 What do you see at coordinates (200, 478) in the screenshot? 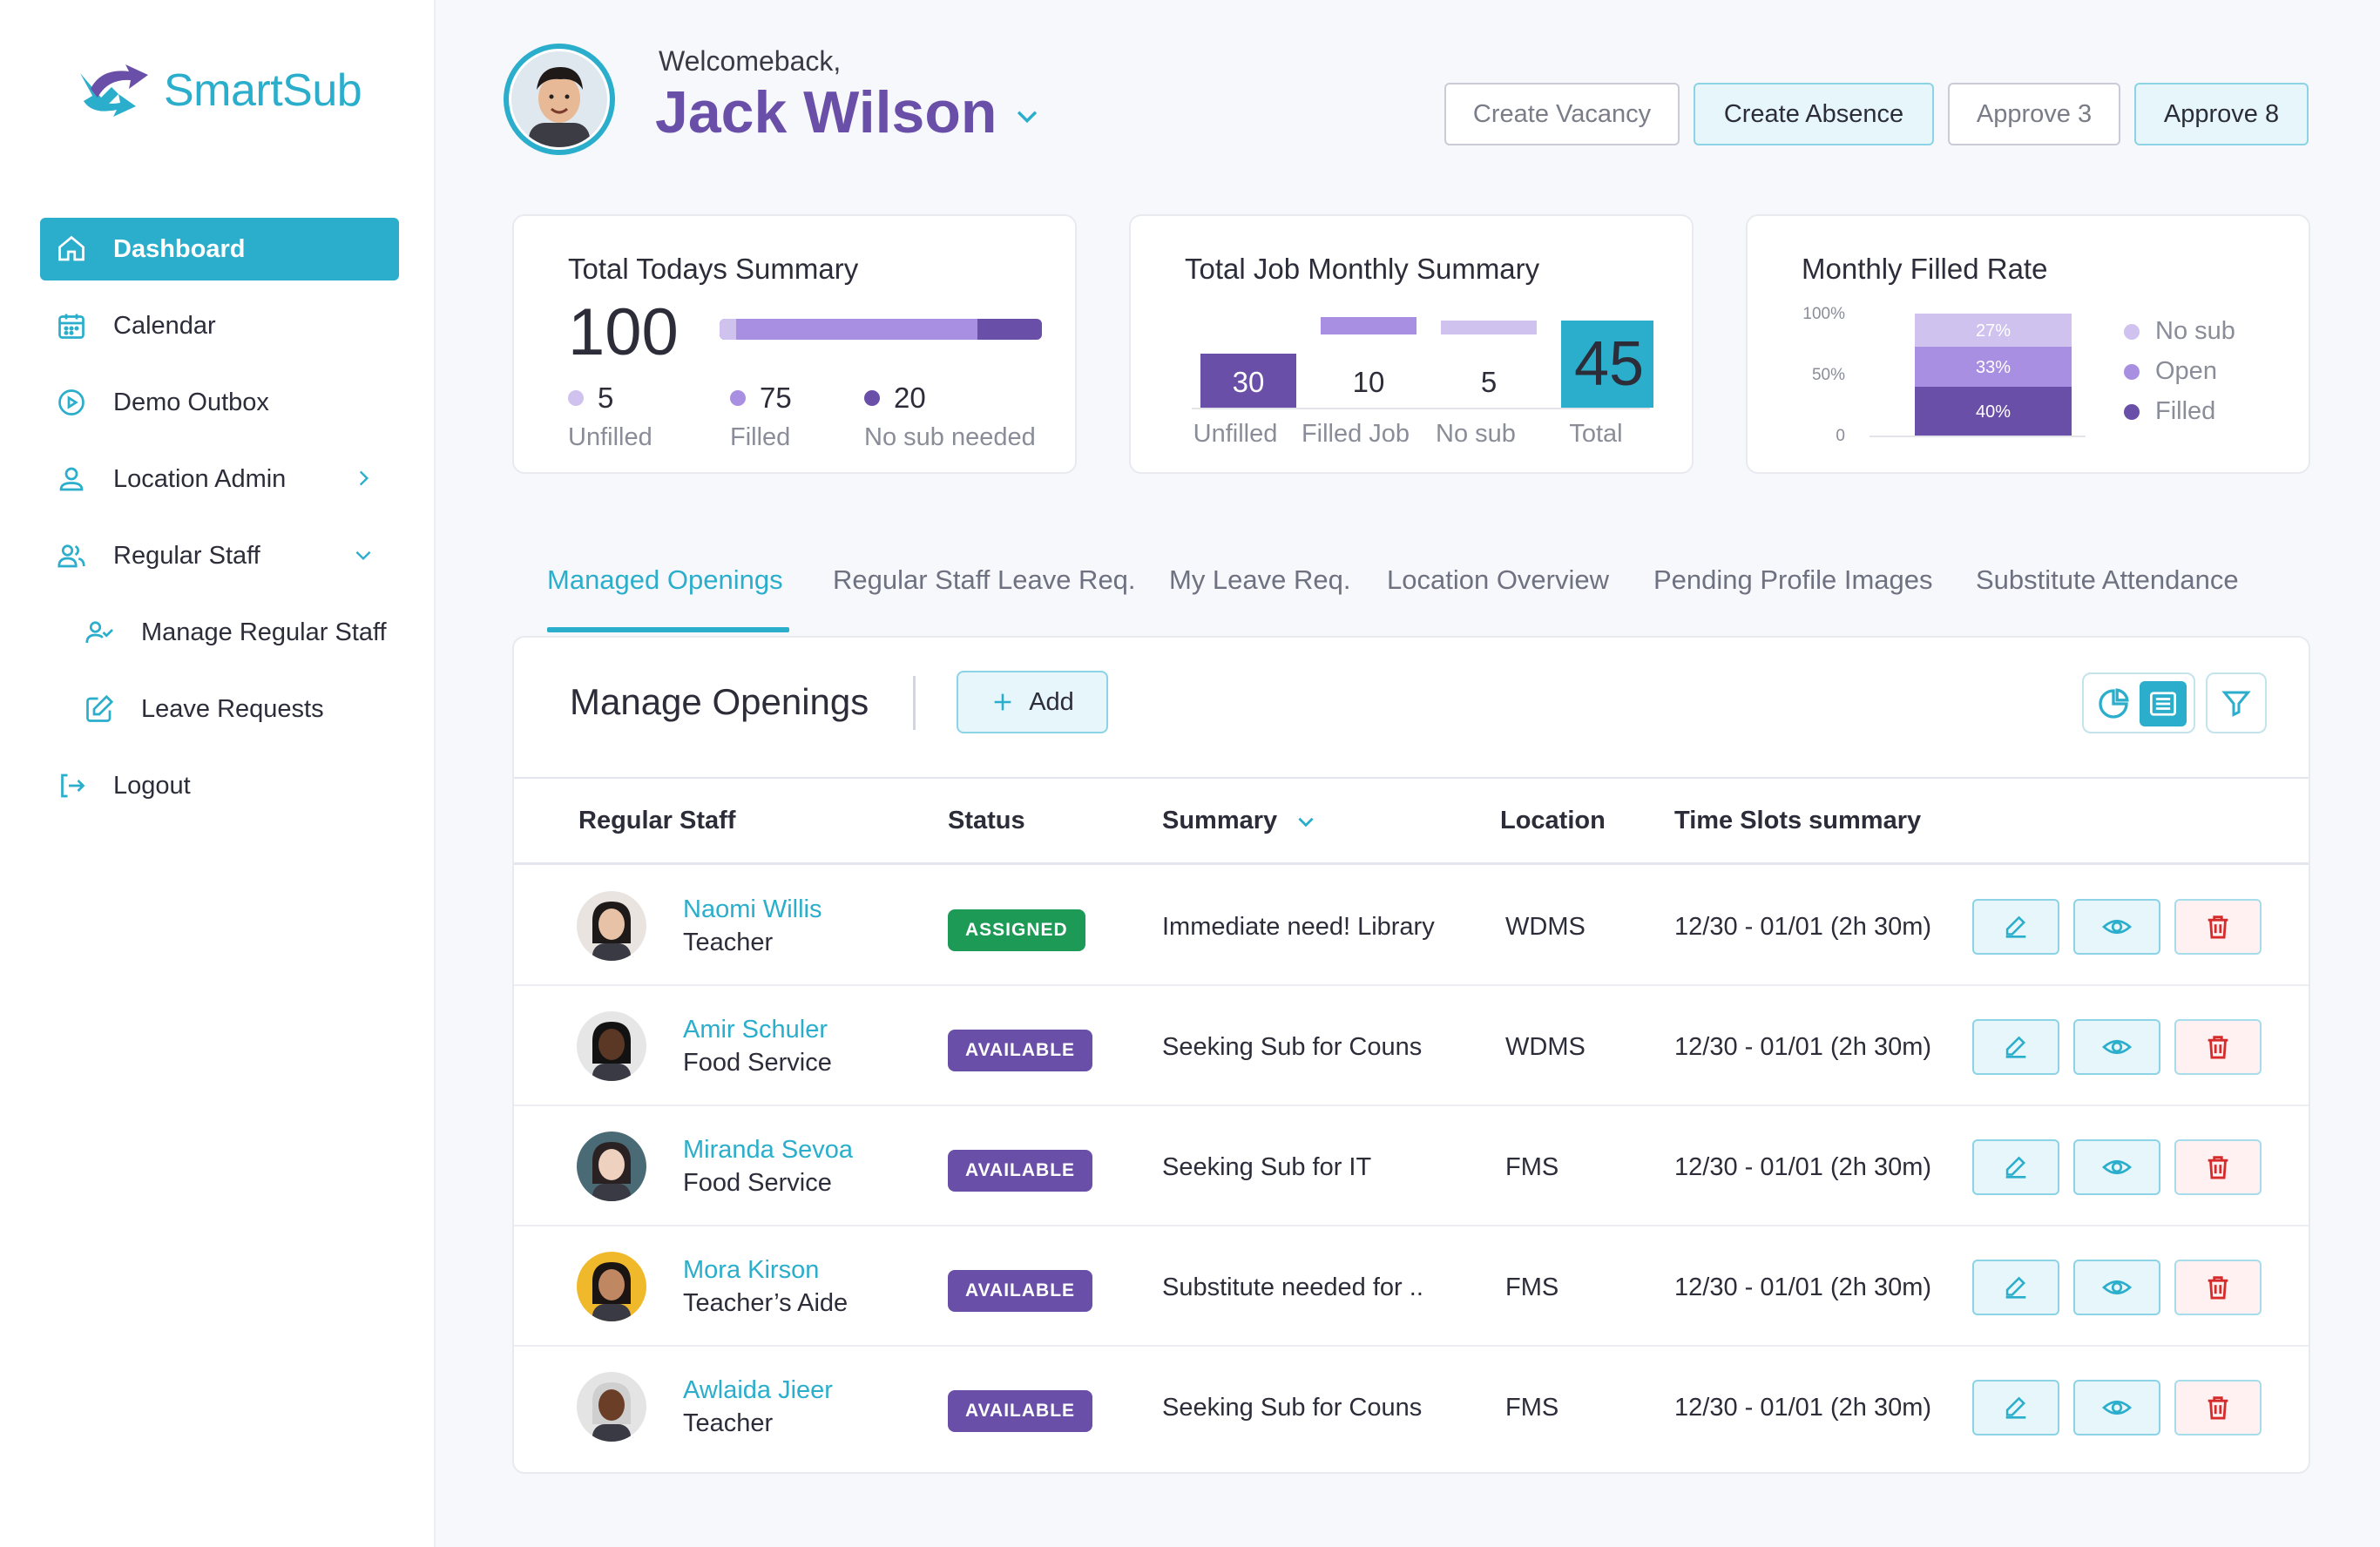
I see `sidebar-item-label: Location Admin` at bounding box center [200, 478].